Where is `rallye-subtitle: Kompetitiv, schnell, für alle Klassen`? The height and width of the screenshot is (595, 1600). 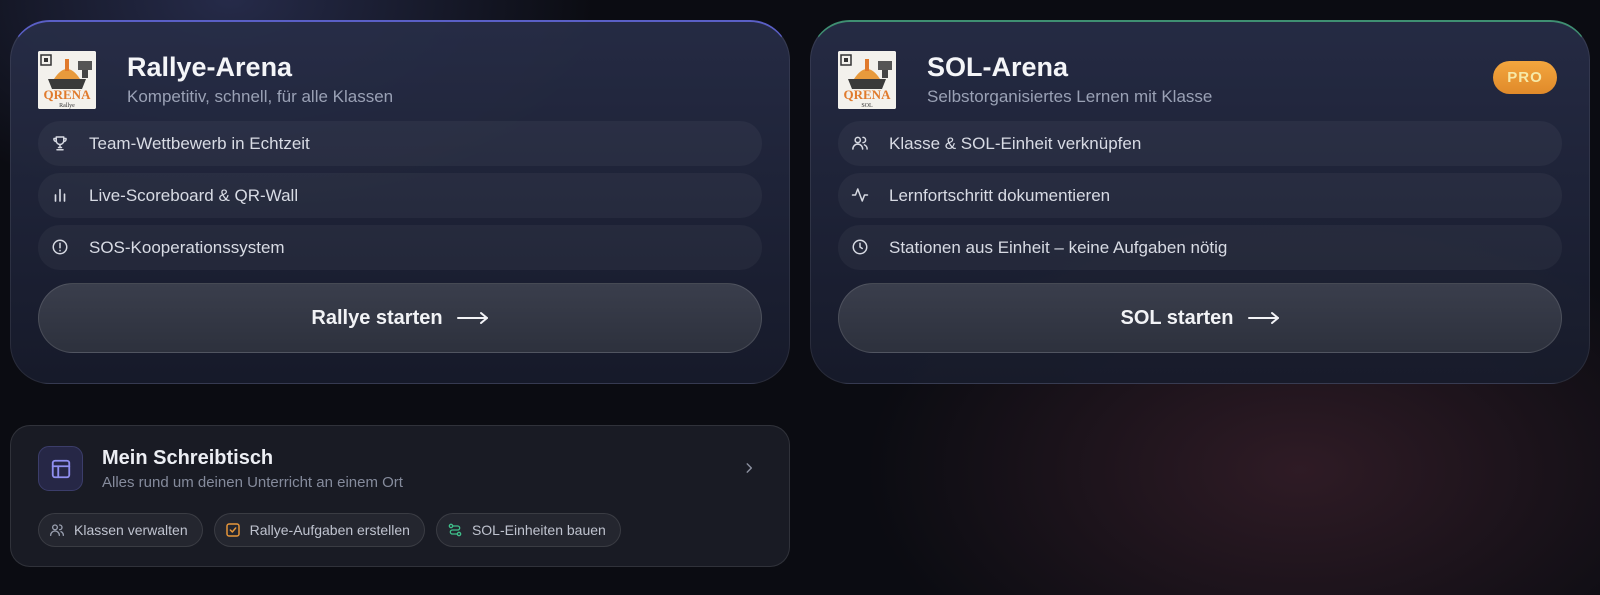
rallye-subtitle: Kompetitiv, schnell, für alle Klassen is located at coordinates (260, 96).